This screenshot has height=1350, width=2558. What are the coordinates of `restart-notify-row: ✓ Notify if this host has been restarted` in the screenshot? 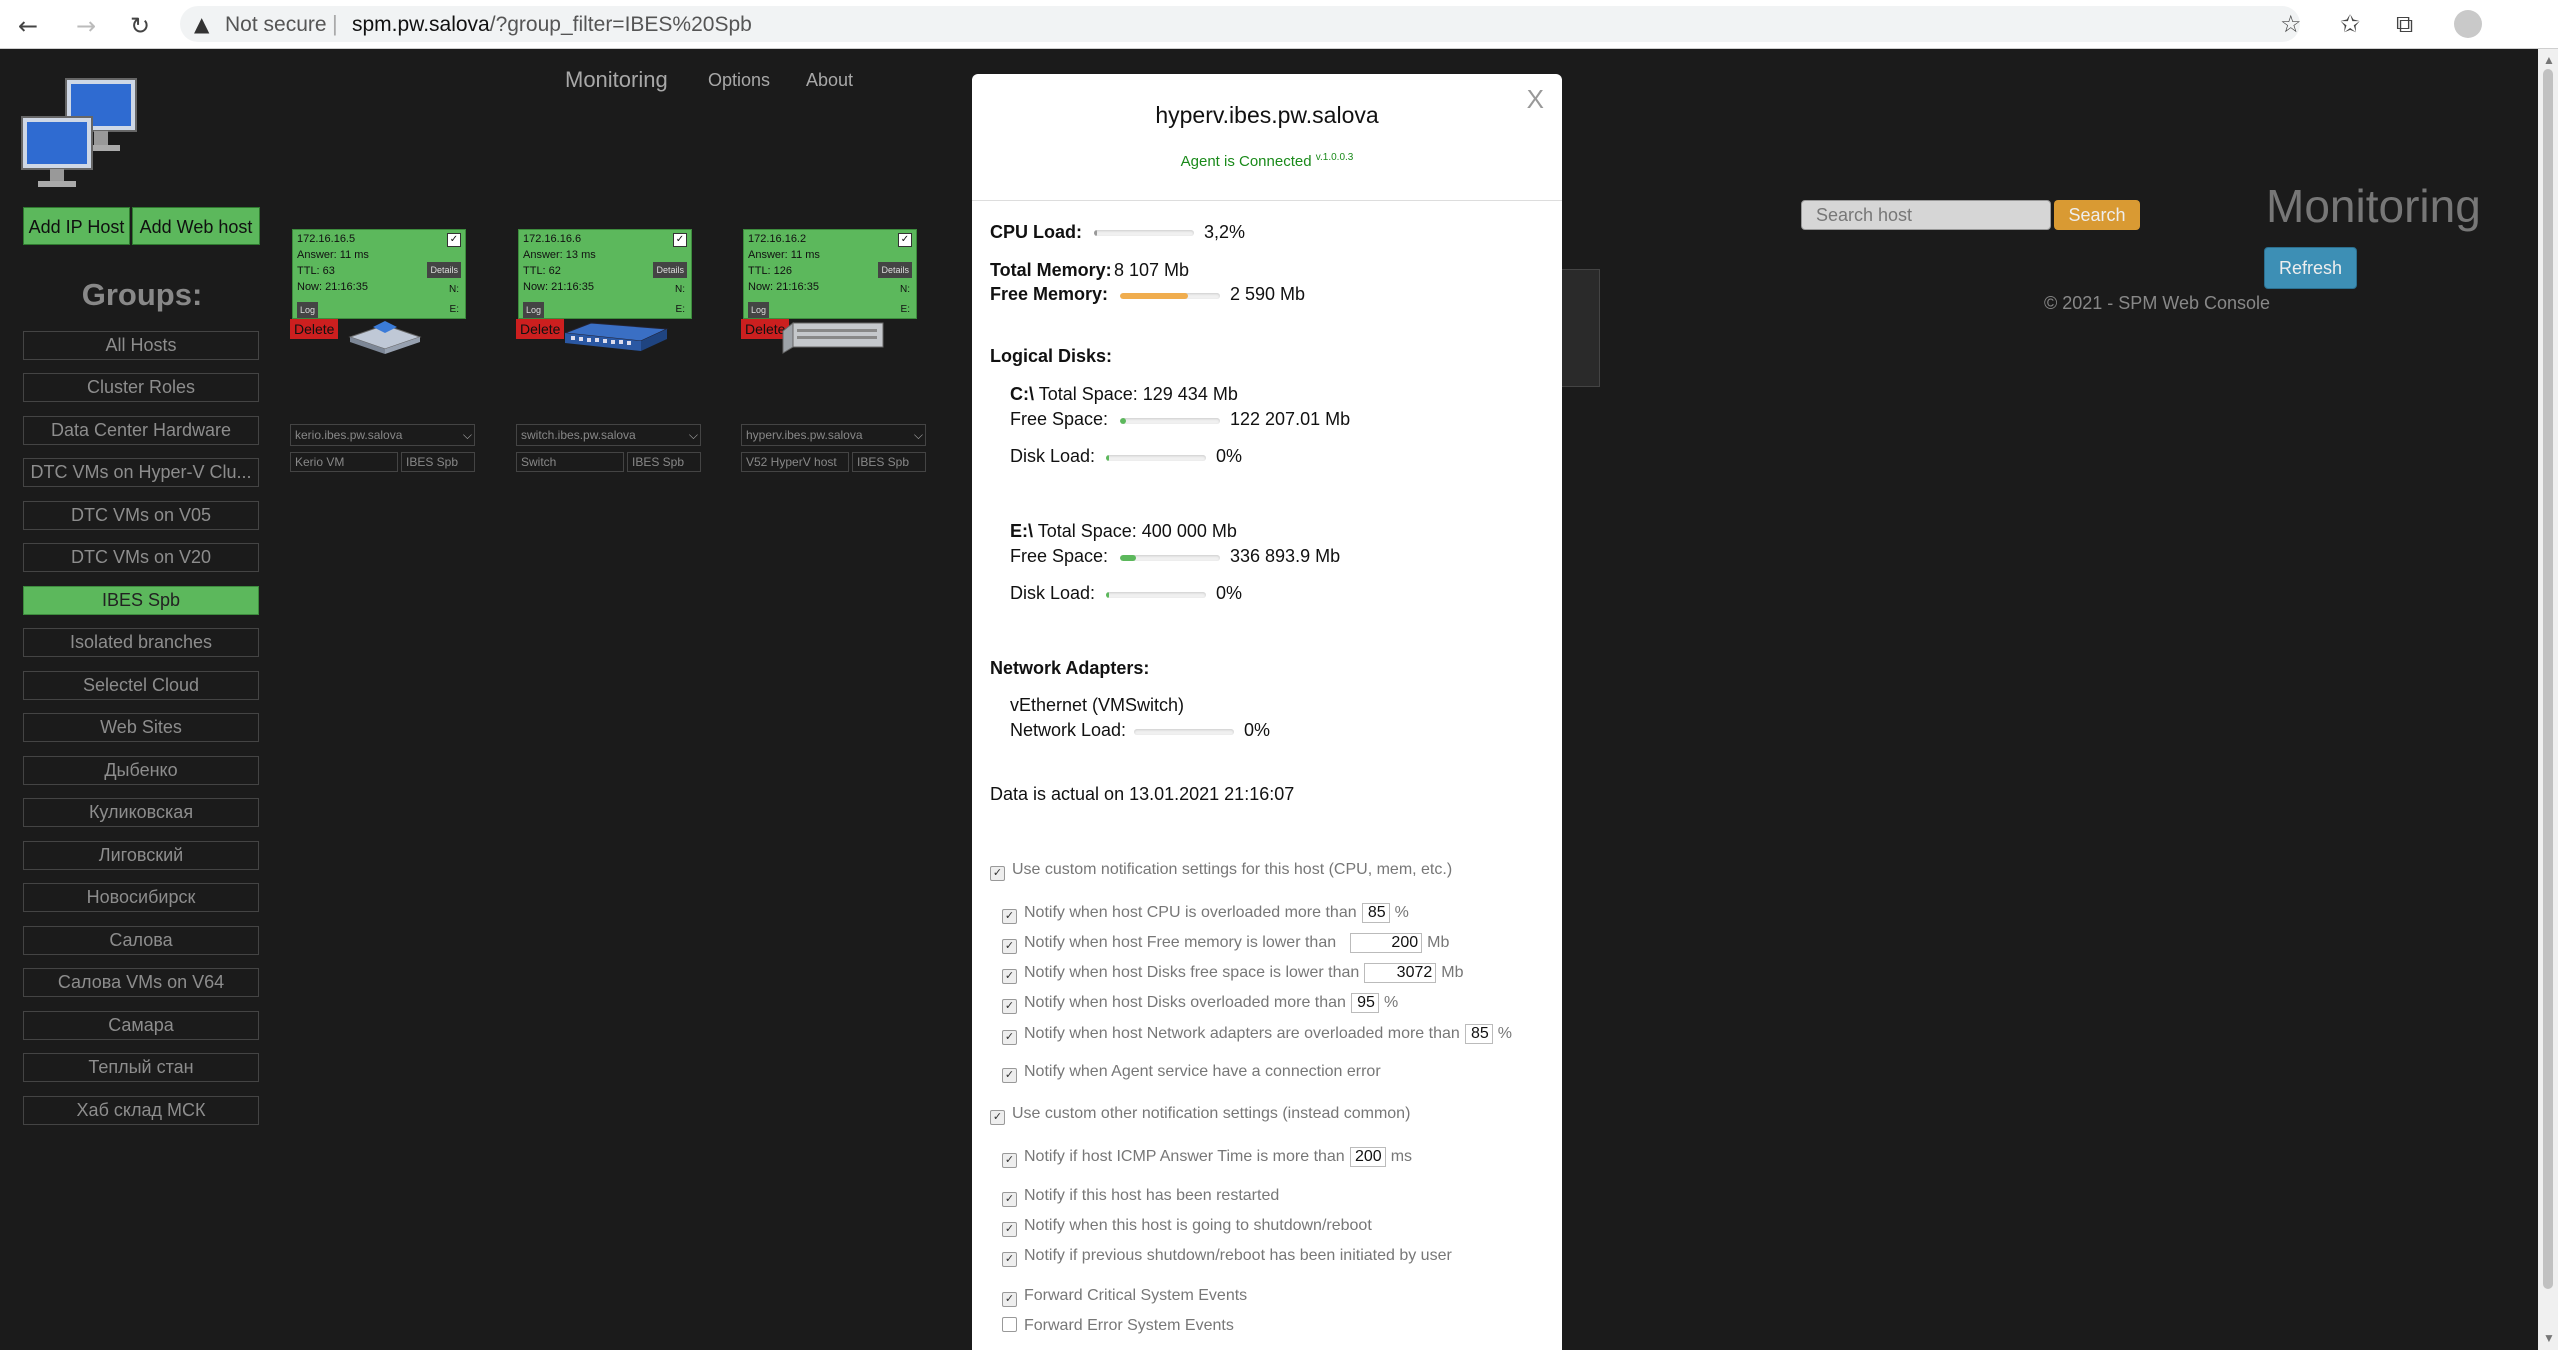 It's located at (1140, 1197).